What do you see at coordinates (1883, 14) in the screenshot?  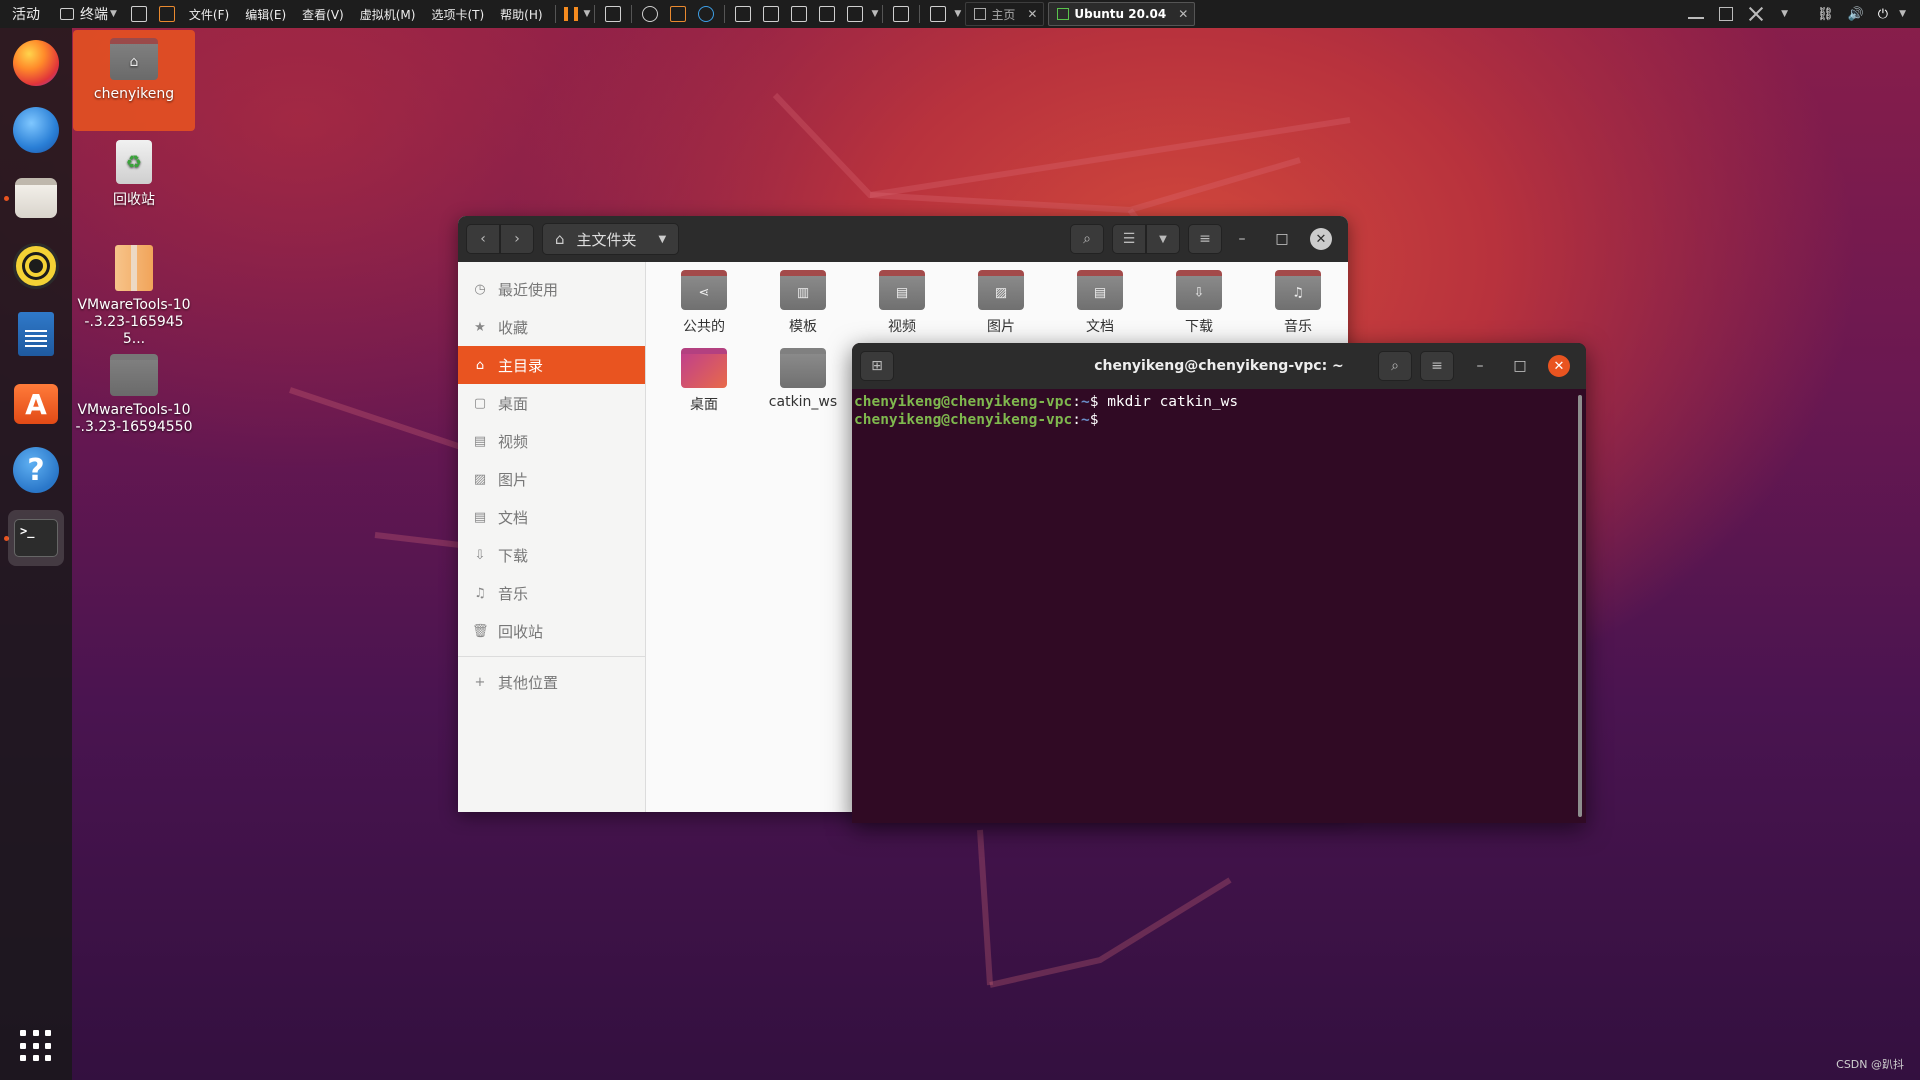 I see `power-icon: ⏻` at bounding box center [1883, 14].